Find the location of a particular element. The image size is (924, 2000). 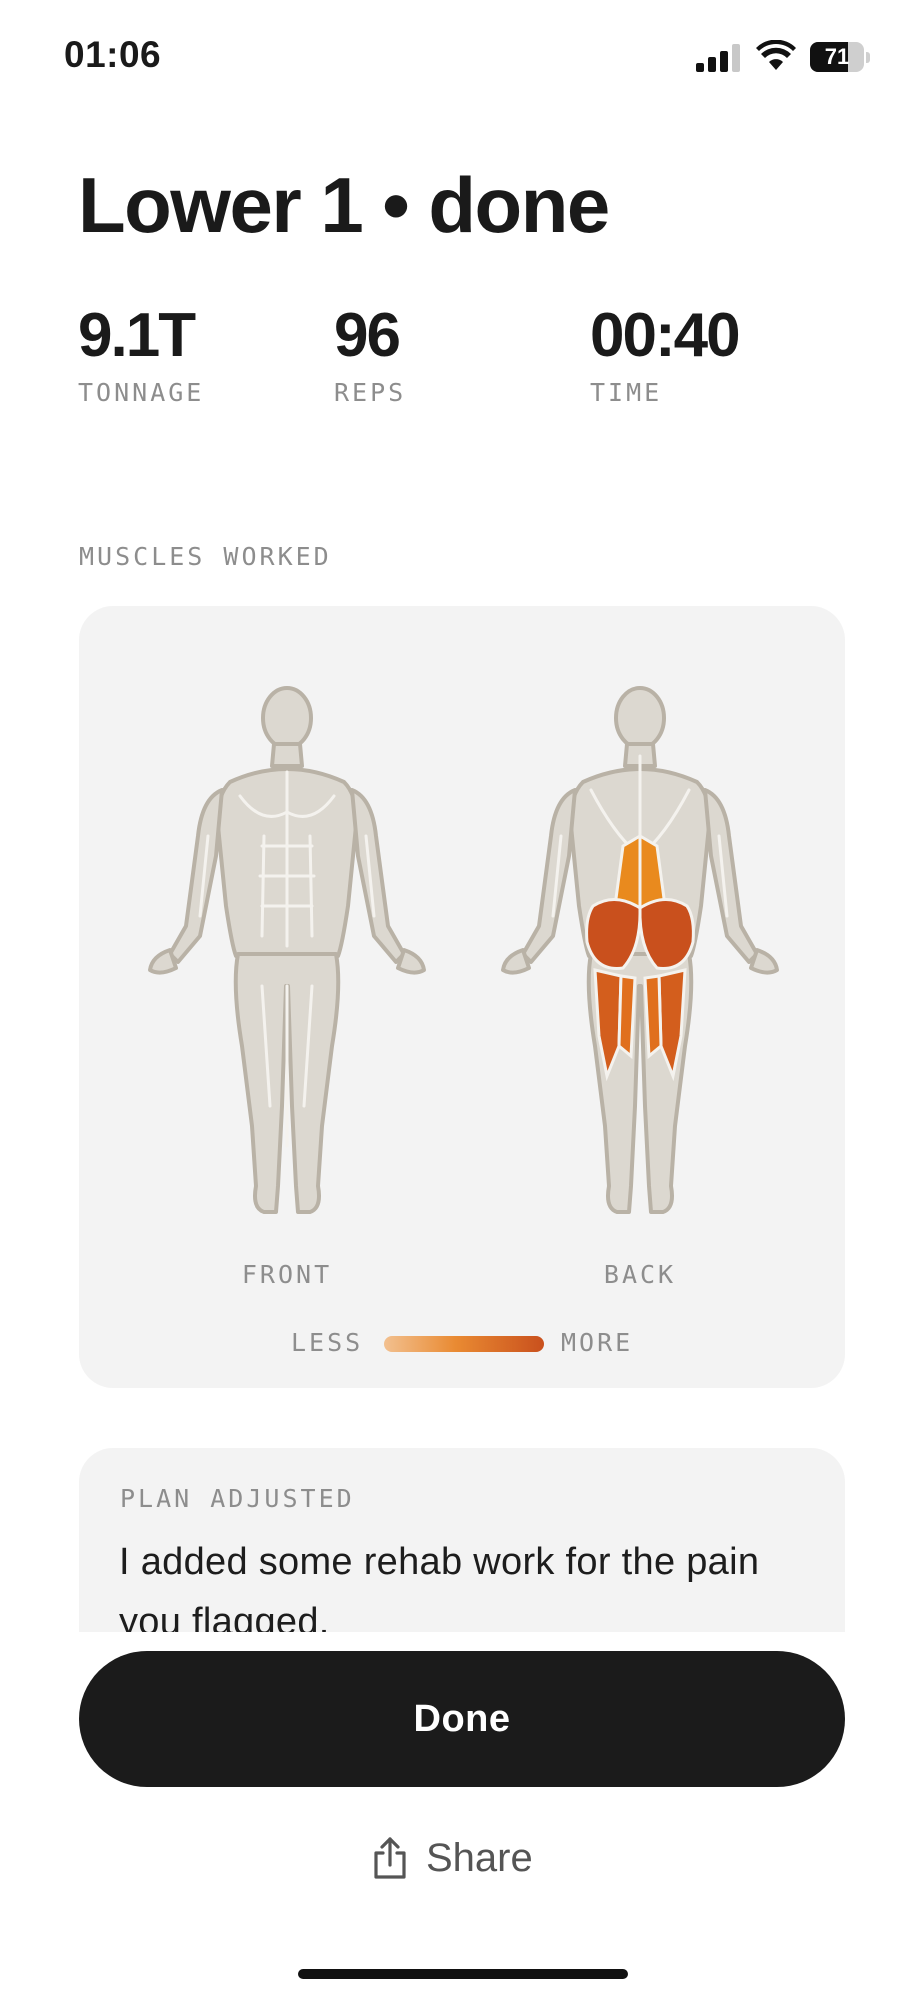

wifi-icon is located at coordinates (776, 55).